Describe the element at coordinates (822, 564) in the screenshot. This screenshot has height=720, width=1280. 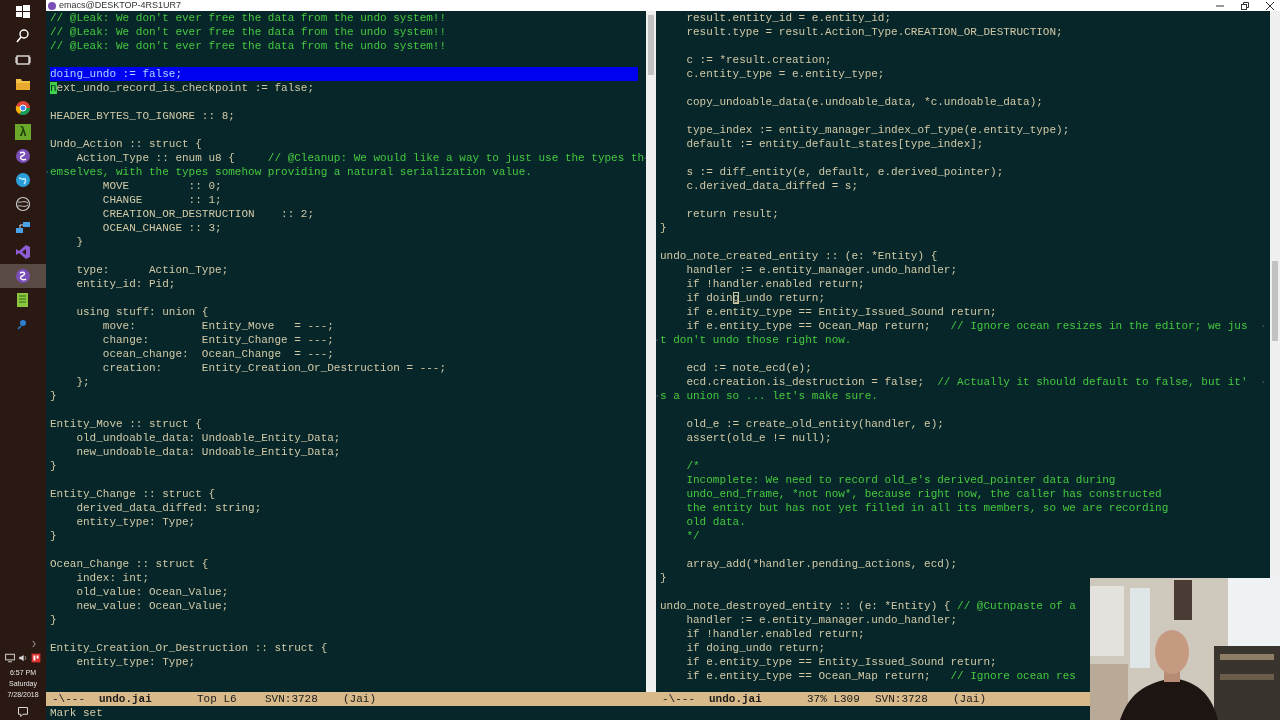
I see `code-line: array_add(*handler.pending_actions, ecd);` at that location.